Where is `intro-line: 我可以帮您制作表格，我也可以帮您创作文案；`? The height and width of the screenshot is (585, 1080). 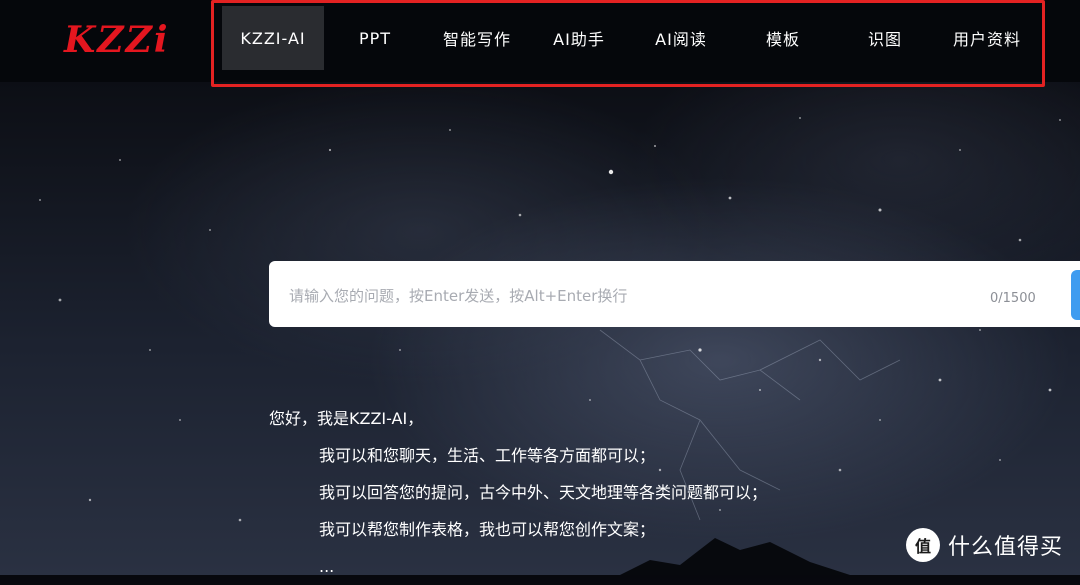 intro-line: 我可以帮您制作表格，我也可以帮您创作文案； is located at coordinates (487, 529).